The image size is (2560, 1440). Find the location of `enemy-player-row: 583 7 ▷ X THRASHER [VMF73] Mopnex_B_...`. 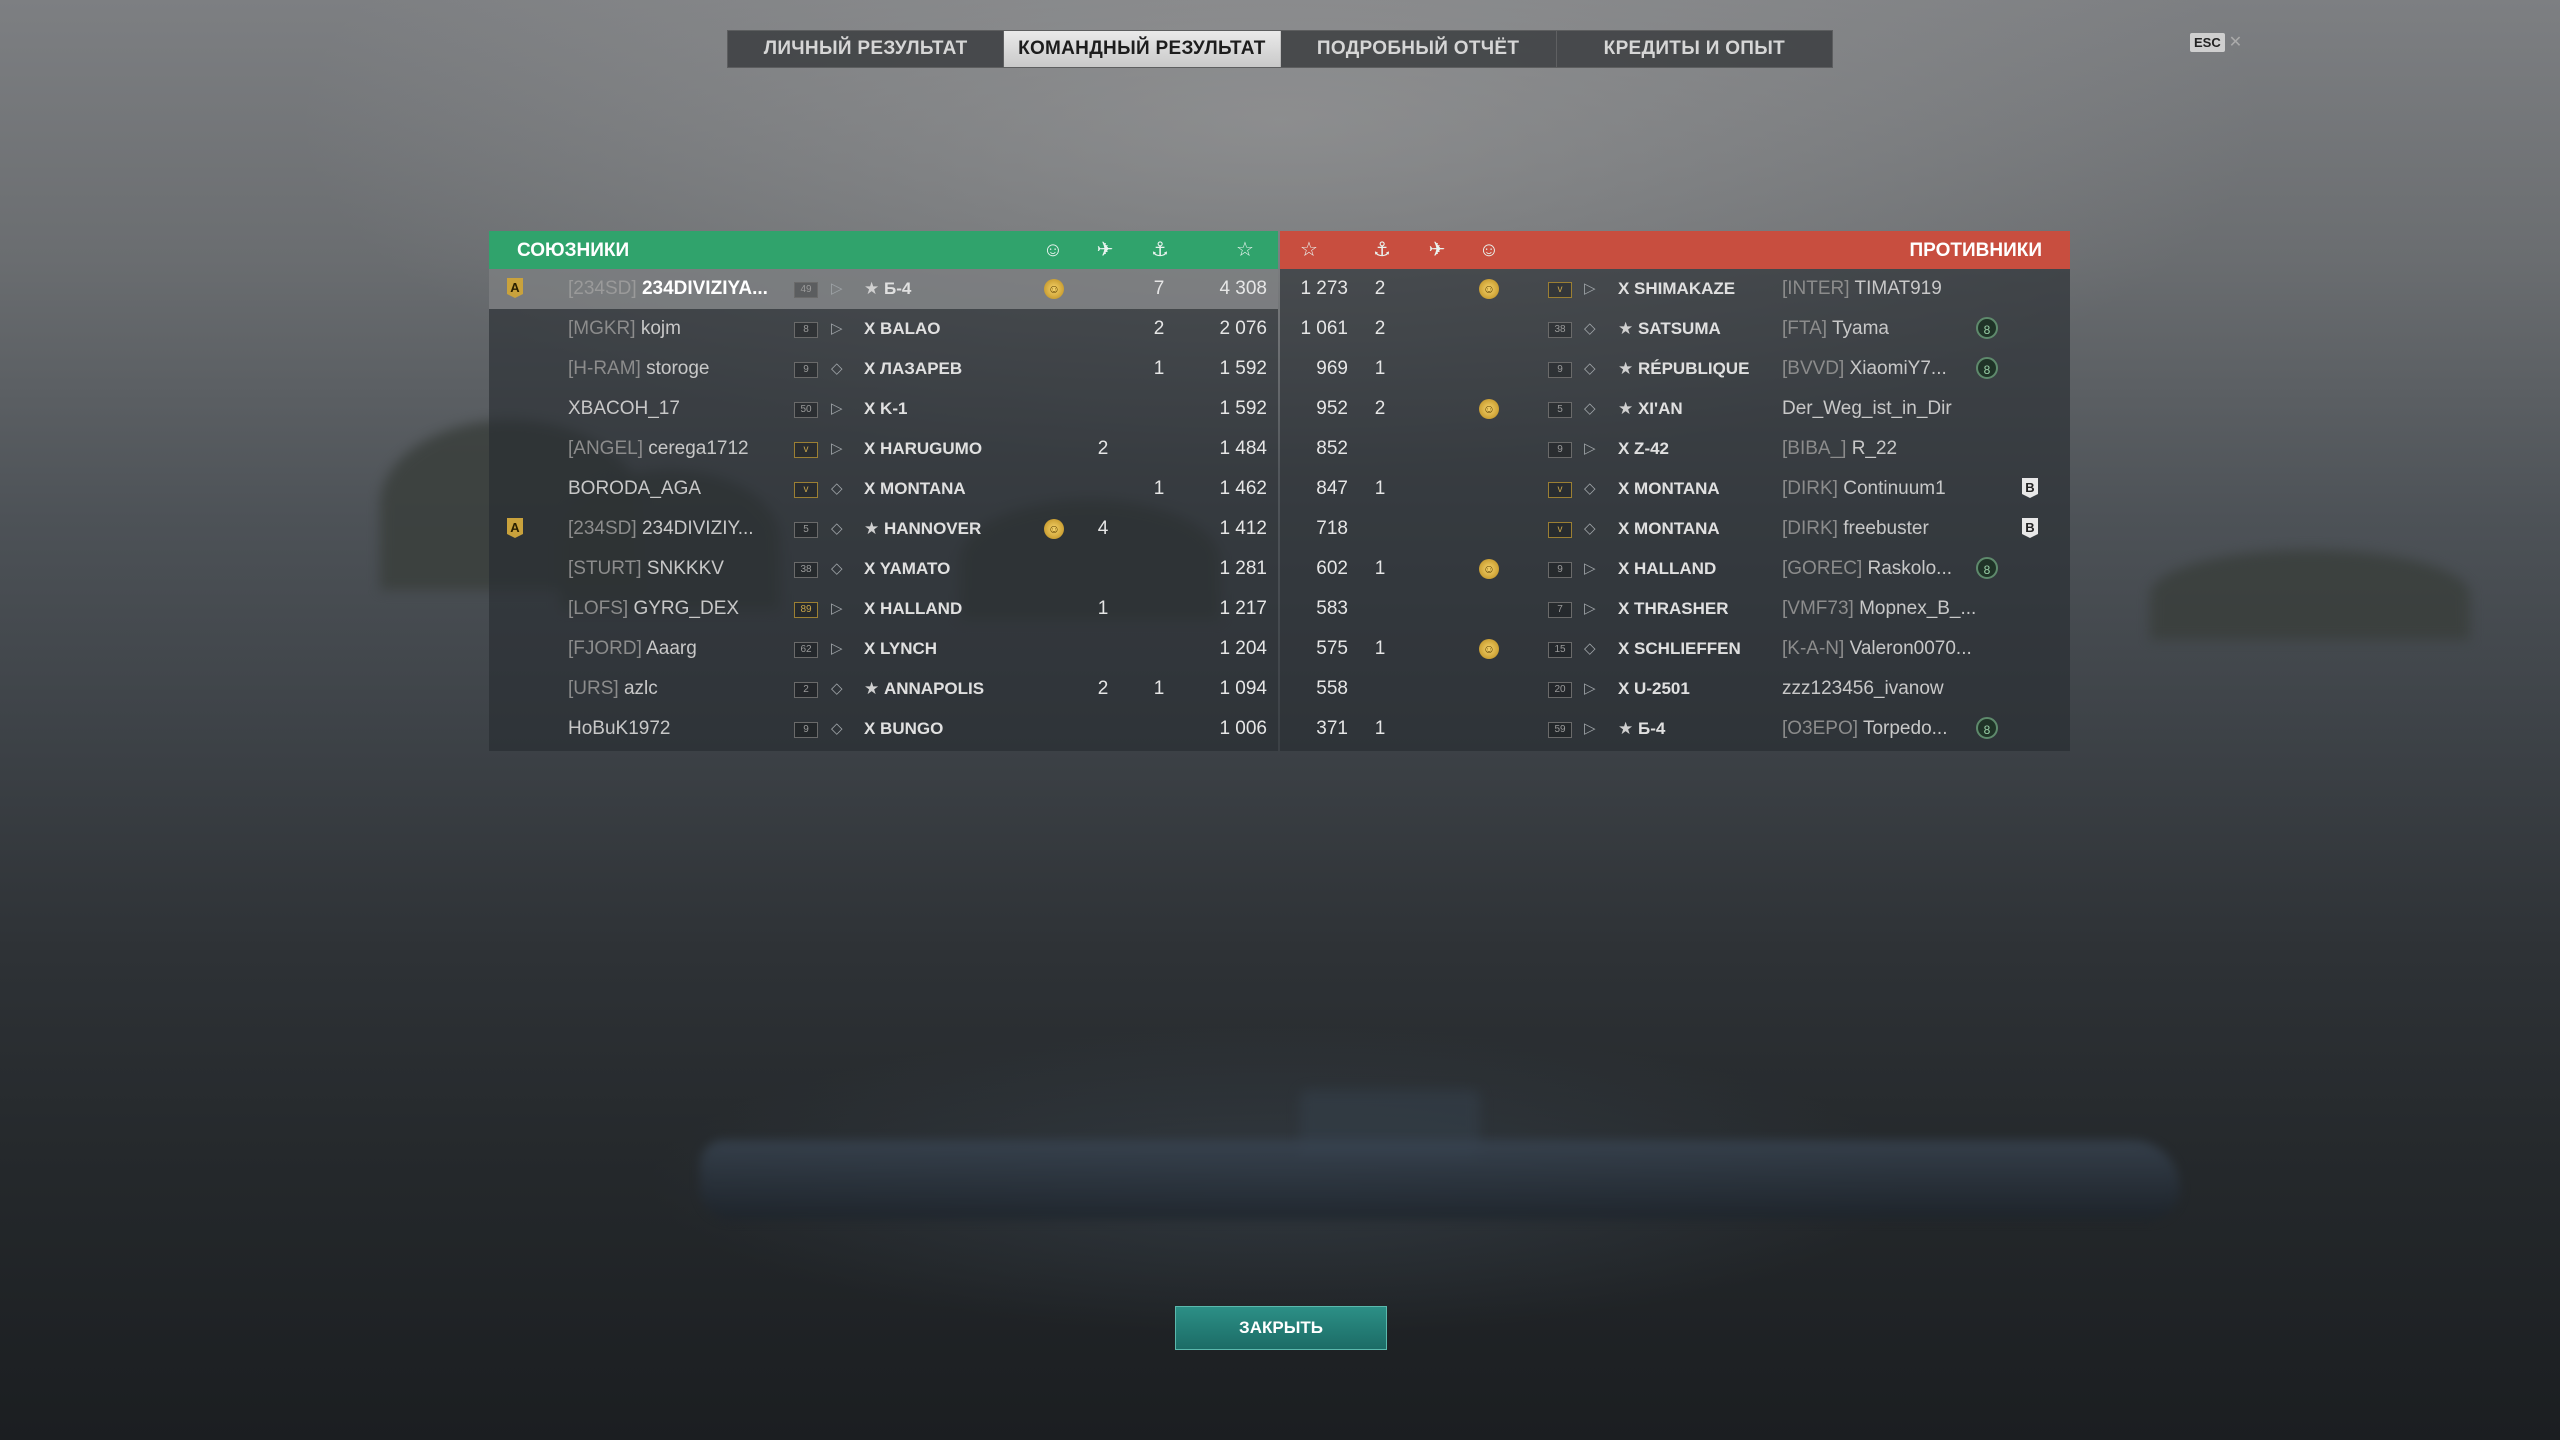

enemy-player-row: 583 7 ▷ X THRASHER [VMF73] Mopnex_B_... is located at coordinates (1675, 609).